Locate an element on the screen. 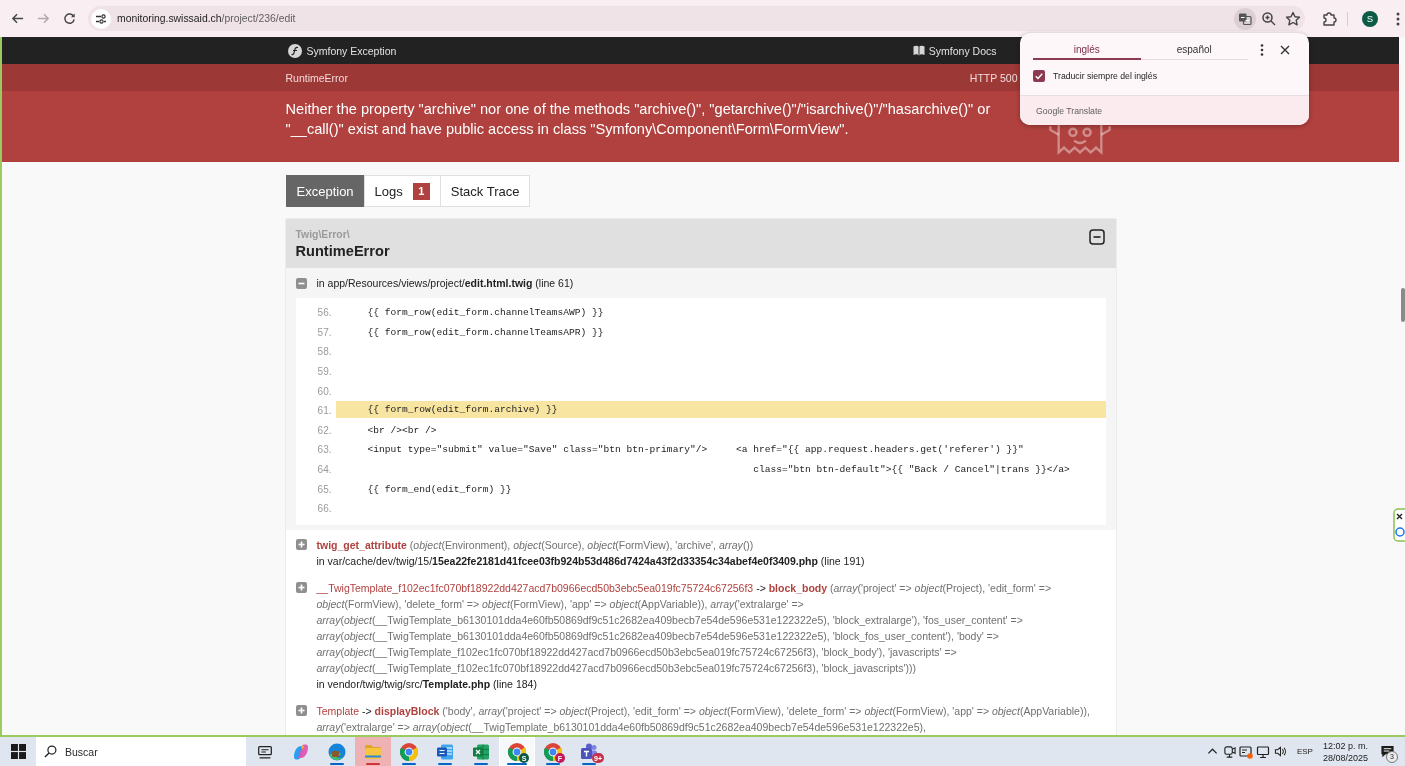 The width and height of the screenshot is (1405, 766). line-number: 61. is located at coordinates (324, 411).